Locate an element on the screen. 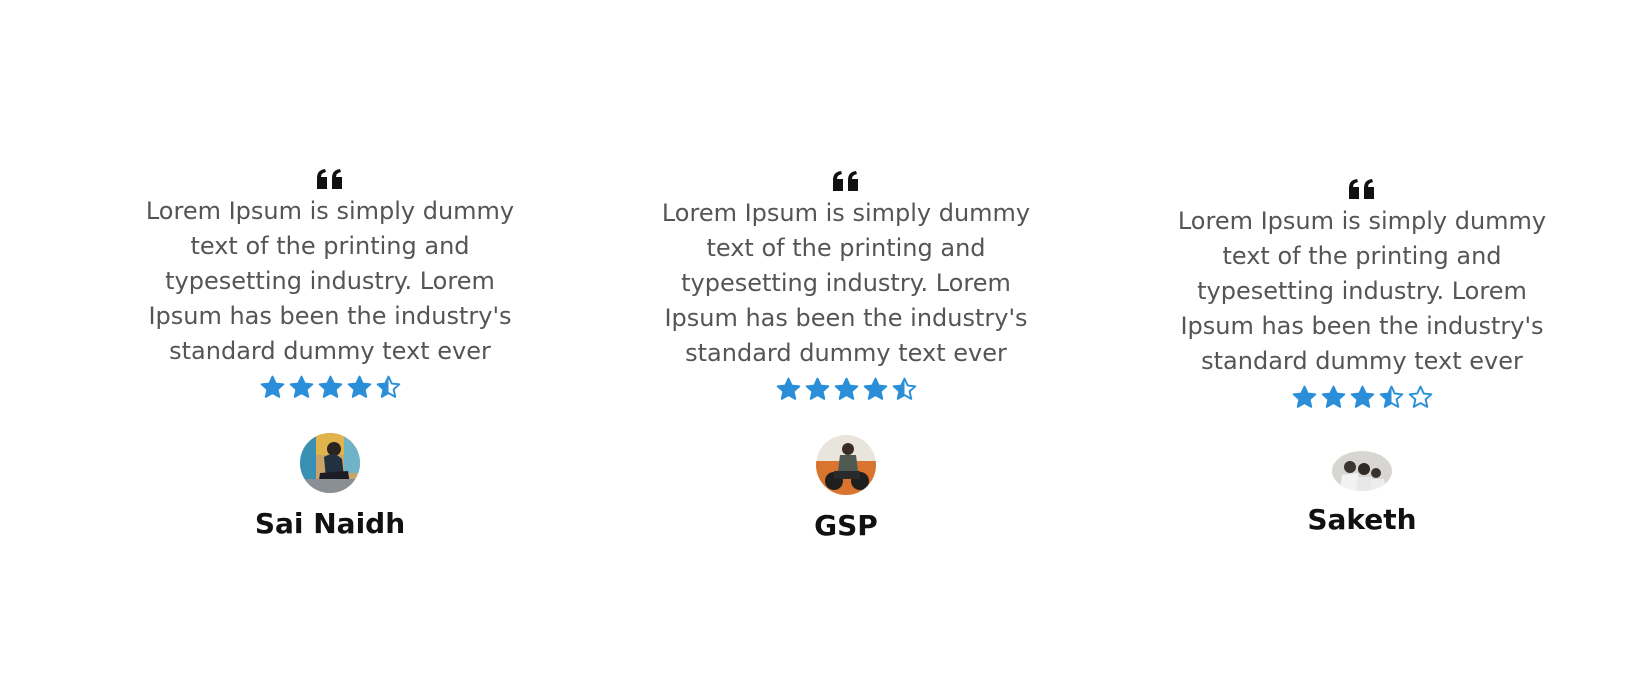  reviewer-name: GSP is located at coordinates (846, 525).